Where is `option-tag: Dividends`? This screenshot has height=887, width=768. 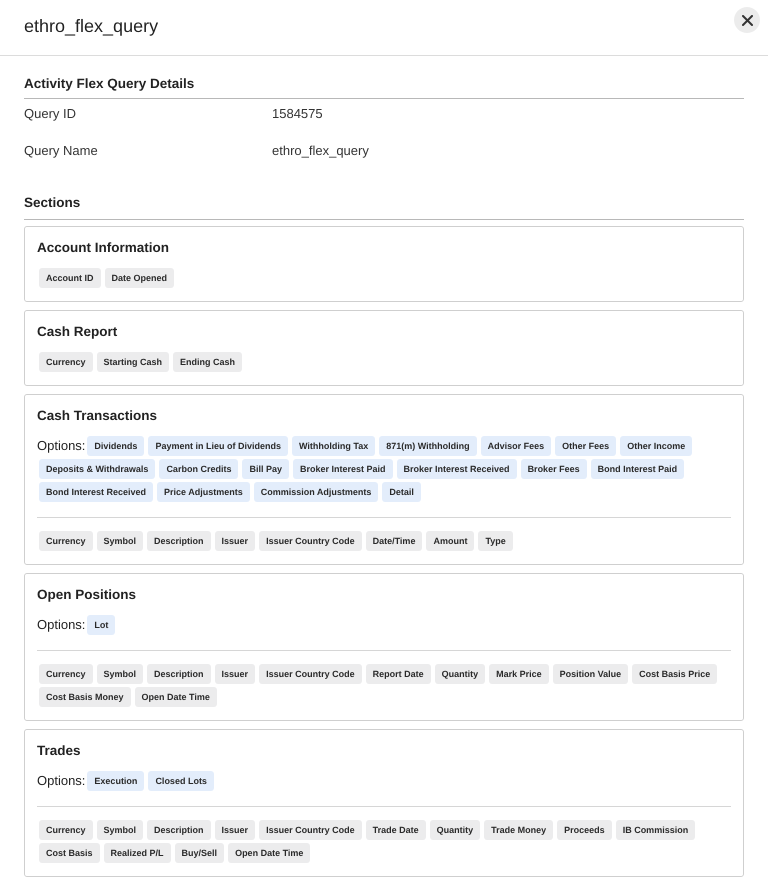
option-tag: Dividends is located at coordinates (115, 446).